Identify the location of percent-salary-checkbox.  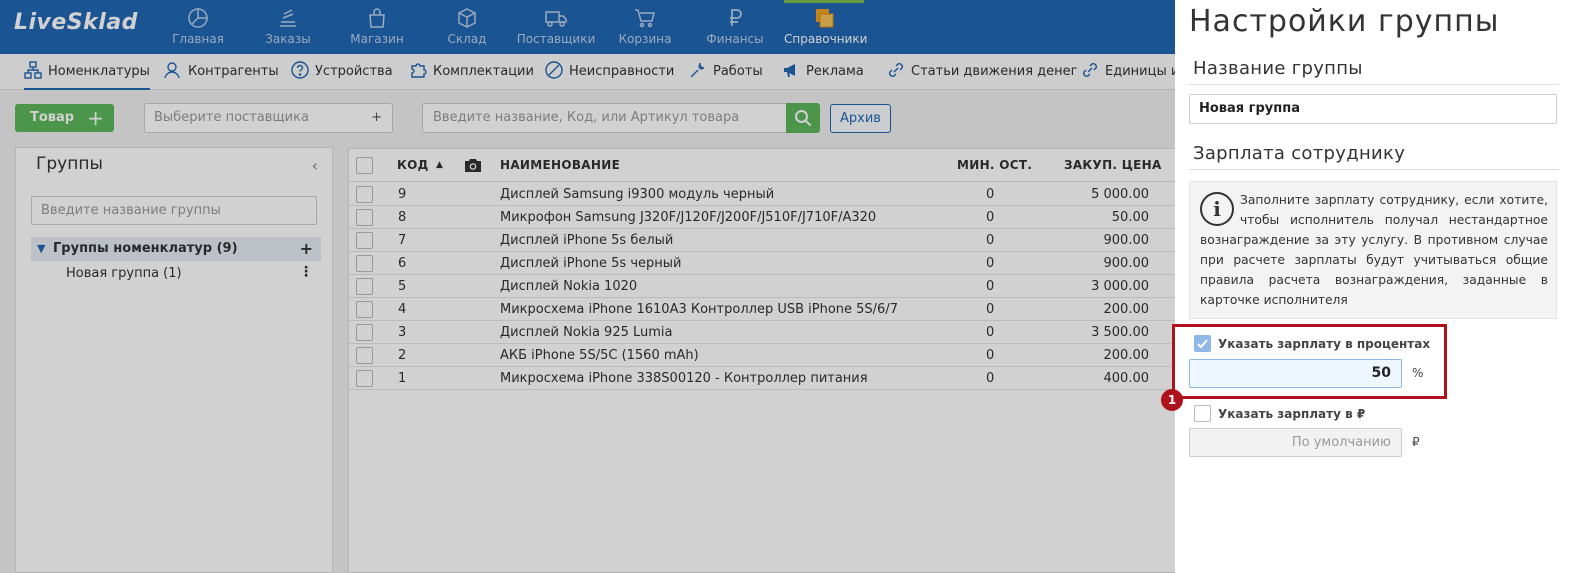
(1202, 343).